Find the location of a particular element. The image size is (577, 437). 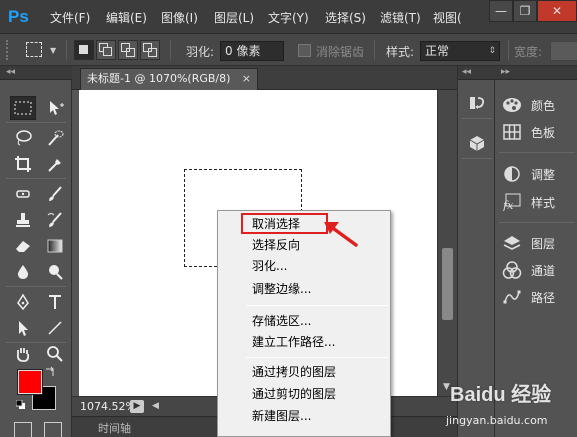

menu-layer: 图层(L) is located at coordinates (234, 18).